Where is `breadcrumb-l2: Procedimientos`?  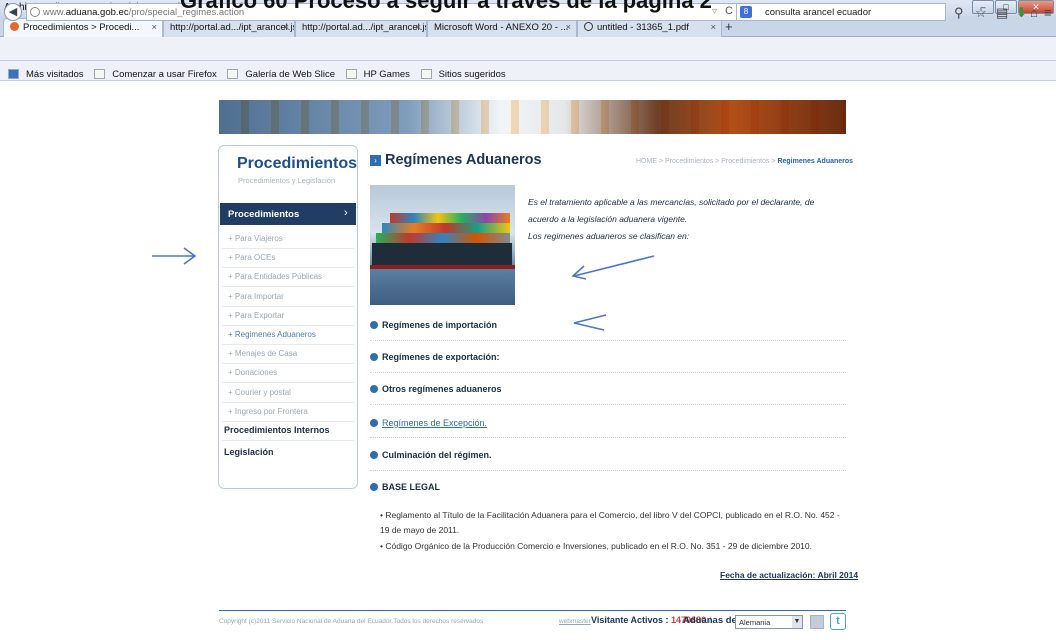
breadcrumb-l2: Procedimientos is located at coordinates (745, 161).